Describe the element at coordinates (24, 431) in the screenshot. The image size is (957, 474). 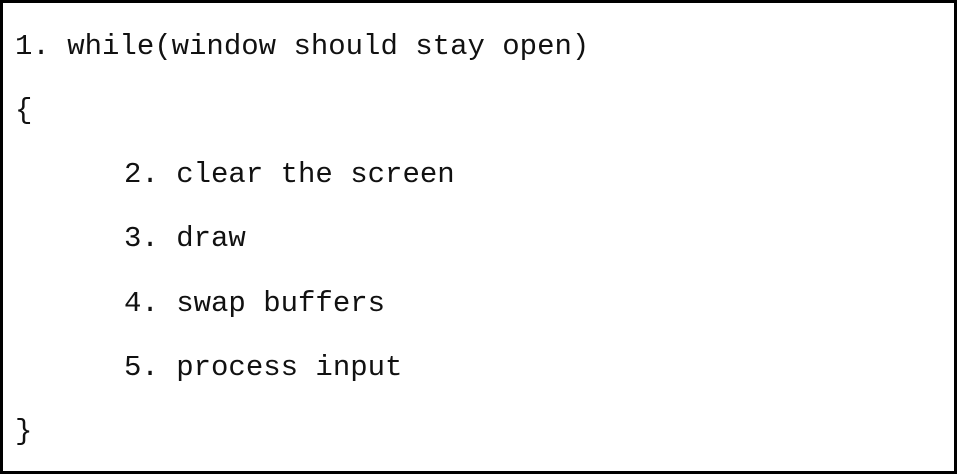
I see `code-line-close-brace: }` at that location.